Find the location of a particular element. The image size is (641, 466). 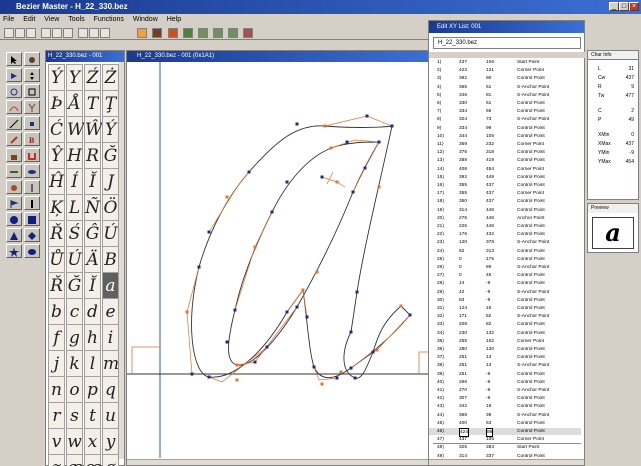

point-row: 2) 423 121 Corner Point is located at coordinates (505, 70).